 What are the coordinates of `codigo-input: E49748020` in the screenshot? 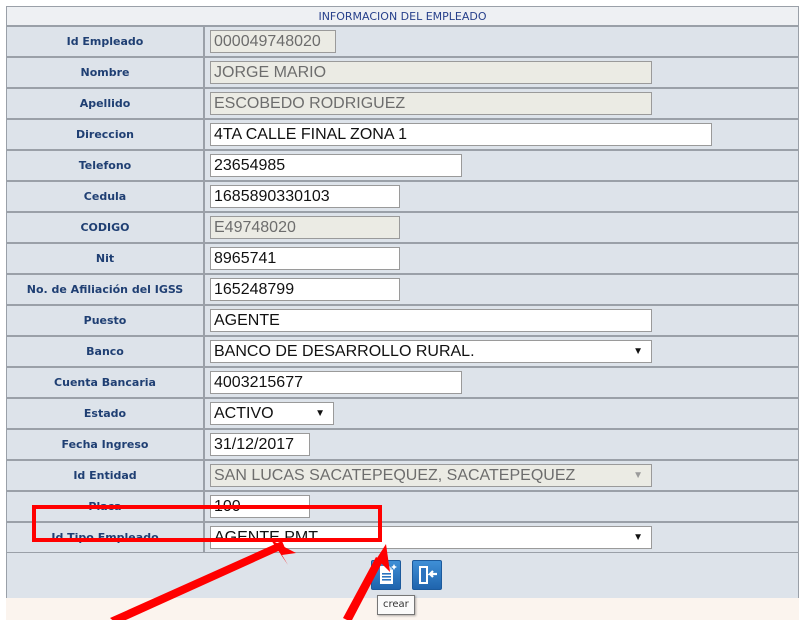 It's located at (305, 227).